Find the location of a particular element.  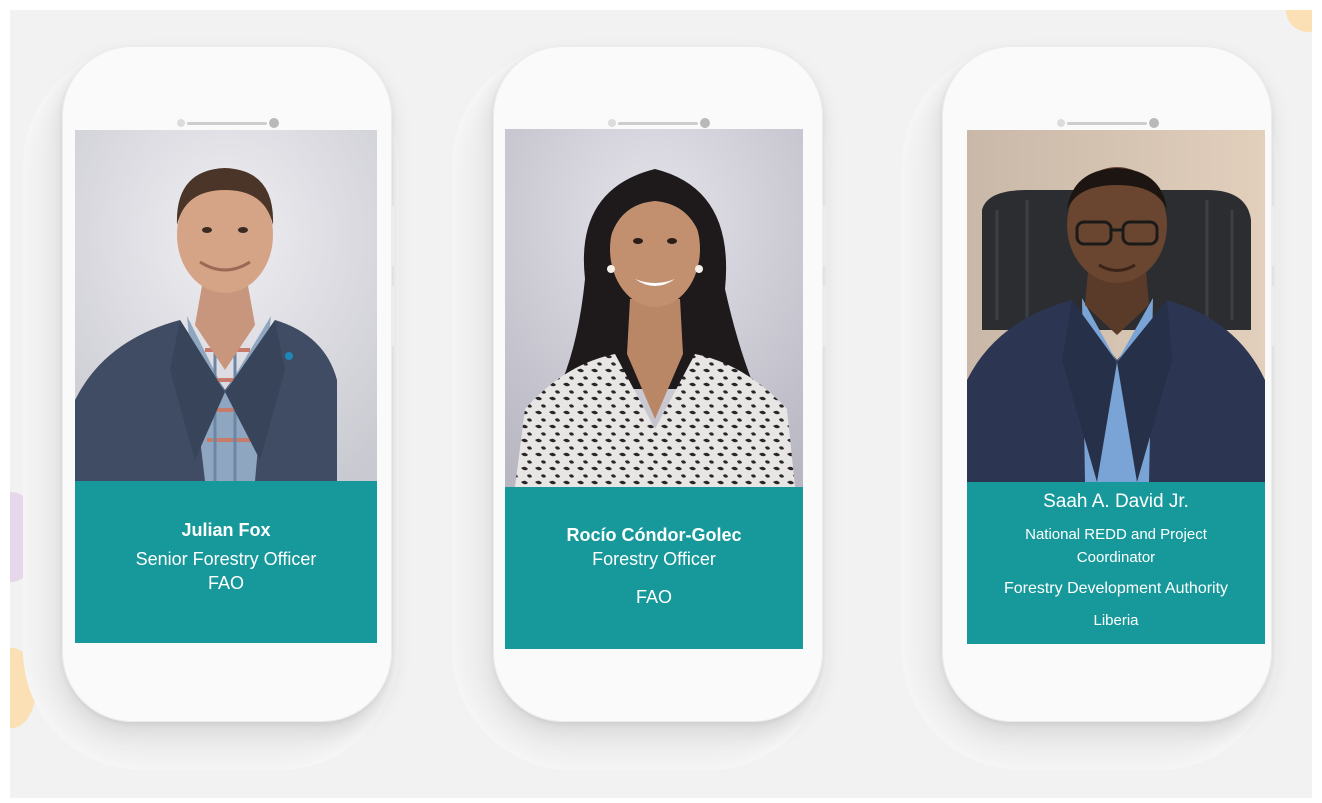

profile-caption: Julian Fox Senior Forestry Officer FAO is located at coordinates (226, 562).